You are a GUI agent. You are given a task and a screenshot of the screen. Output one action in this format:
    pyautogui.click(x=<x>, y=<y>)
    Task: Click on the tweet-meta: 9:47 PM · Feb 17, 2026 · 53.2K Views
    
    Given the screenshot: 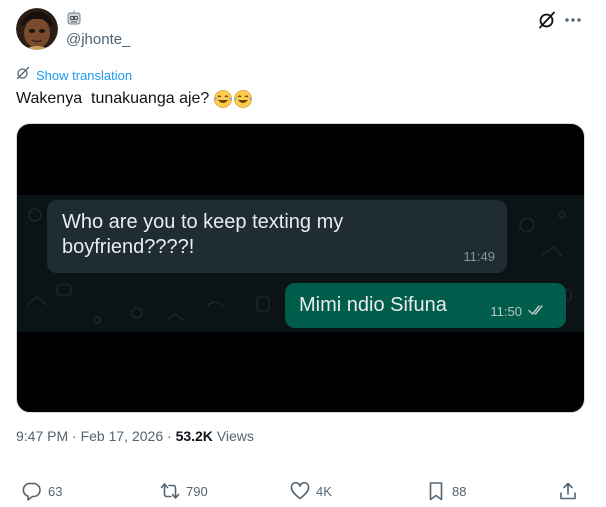 What is the action you would take?
    pyautogui.click(x=135, y=436)
    